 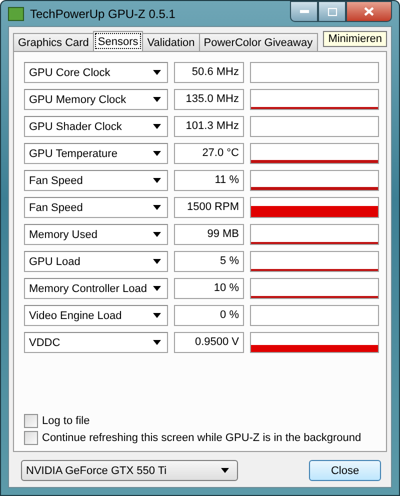 I want to click on sensor-dropdown: GPU Load, so click(x=96, y=261).